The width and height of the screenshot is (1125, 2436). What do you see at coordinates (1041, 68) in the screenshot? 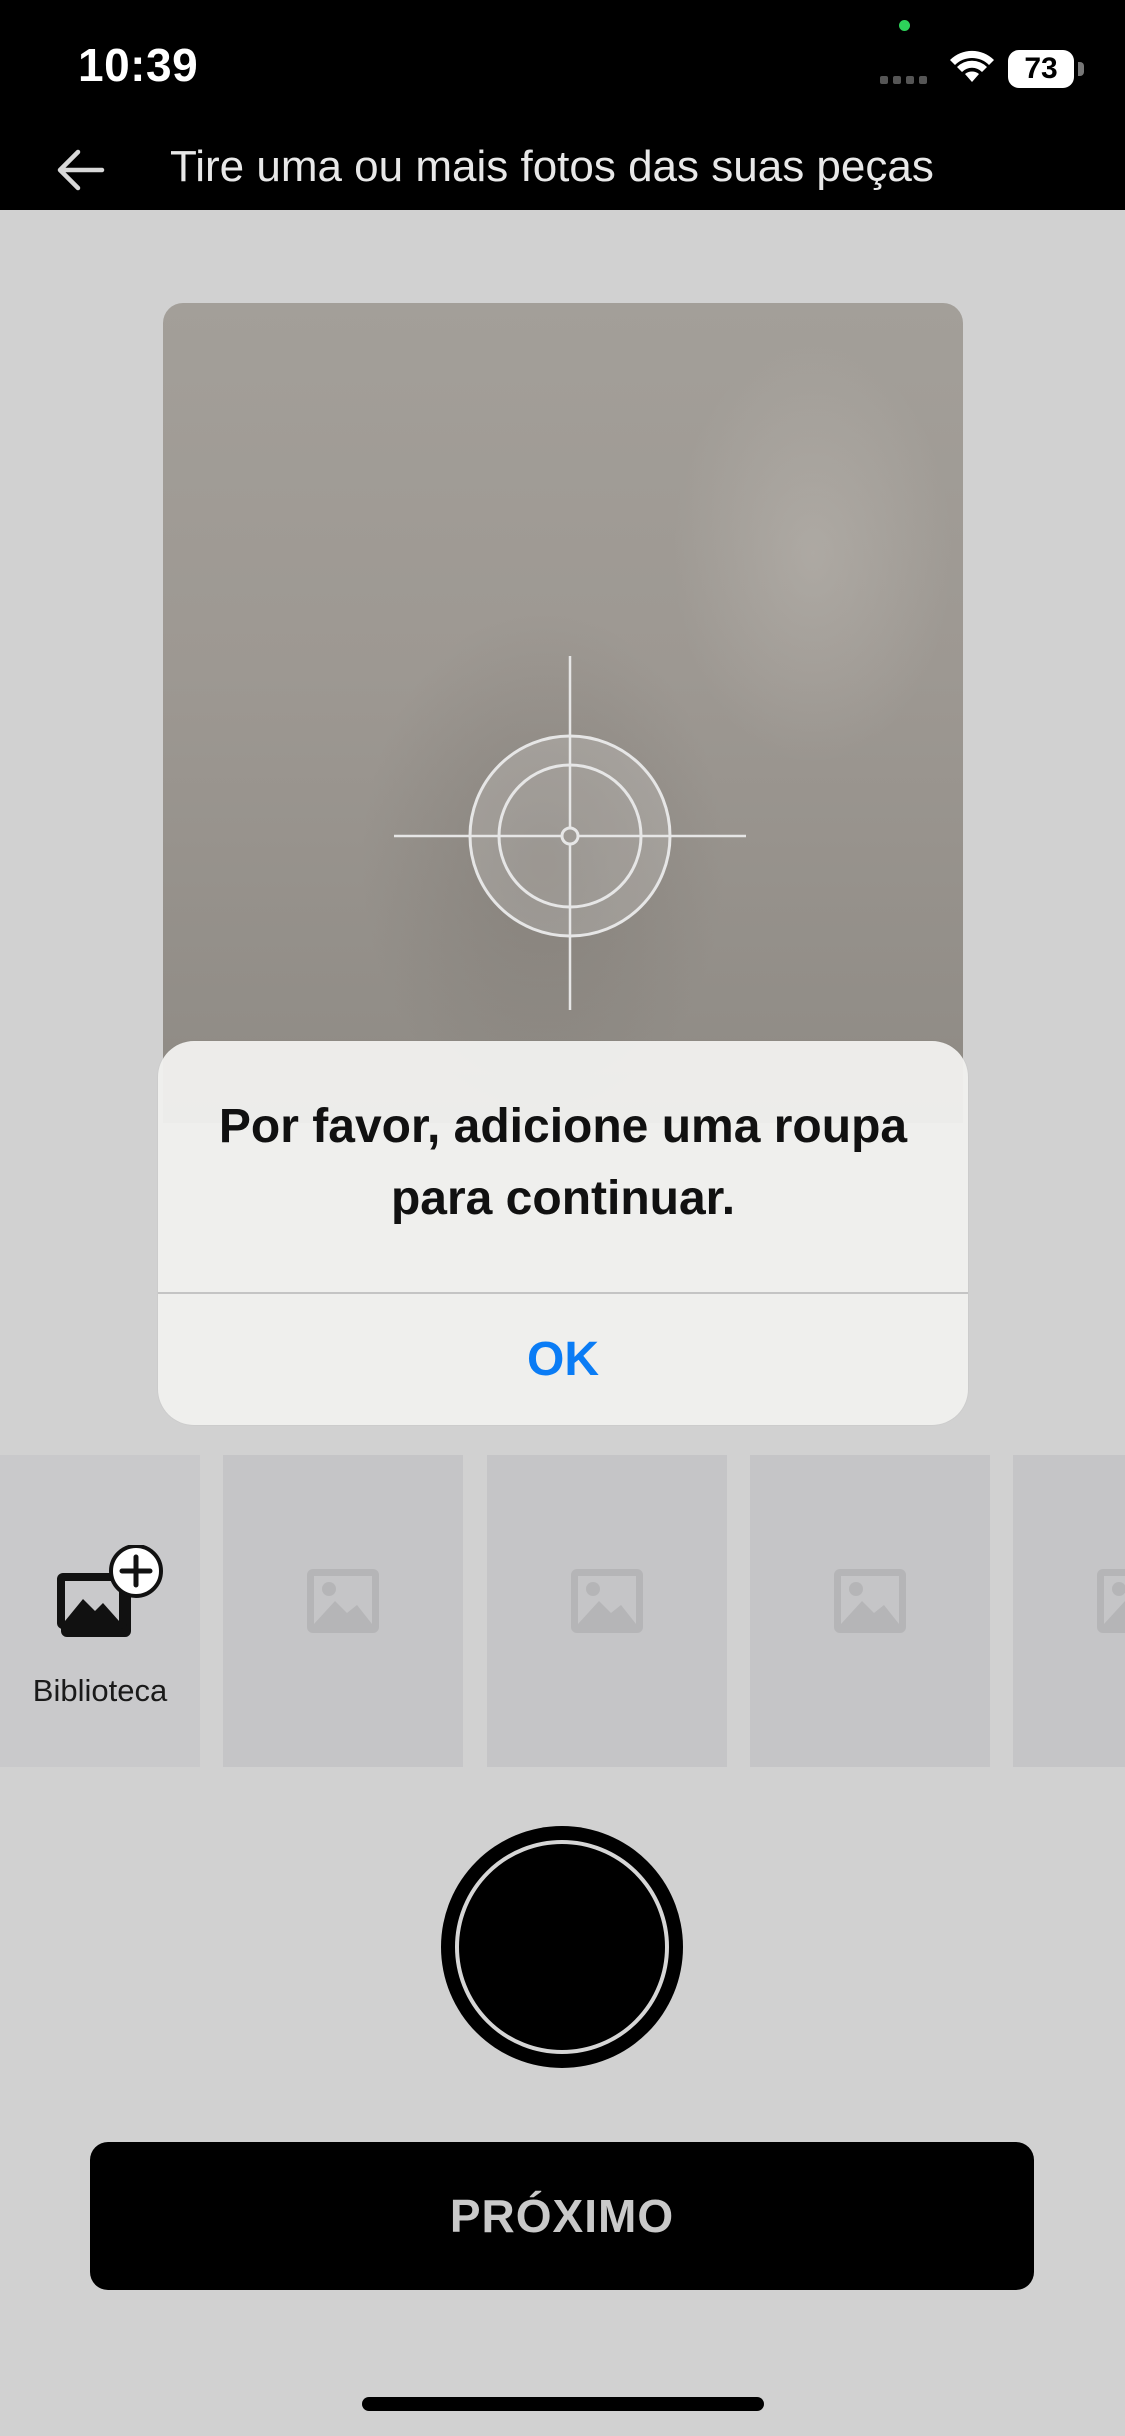
I see `battery-level: 73` at bounding box center [1041, 68].